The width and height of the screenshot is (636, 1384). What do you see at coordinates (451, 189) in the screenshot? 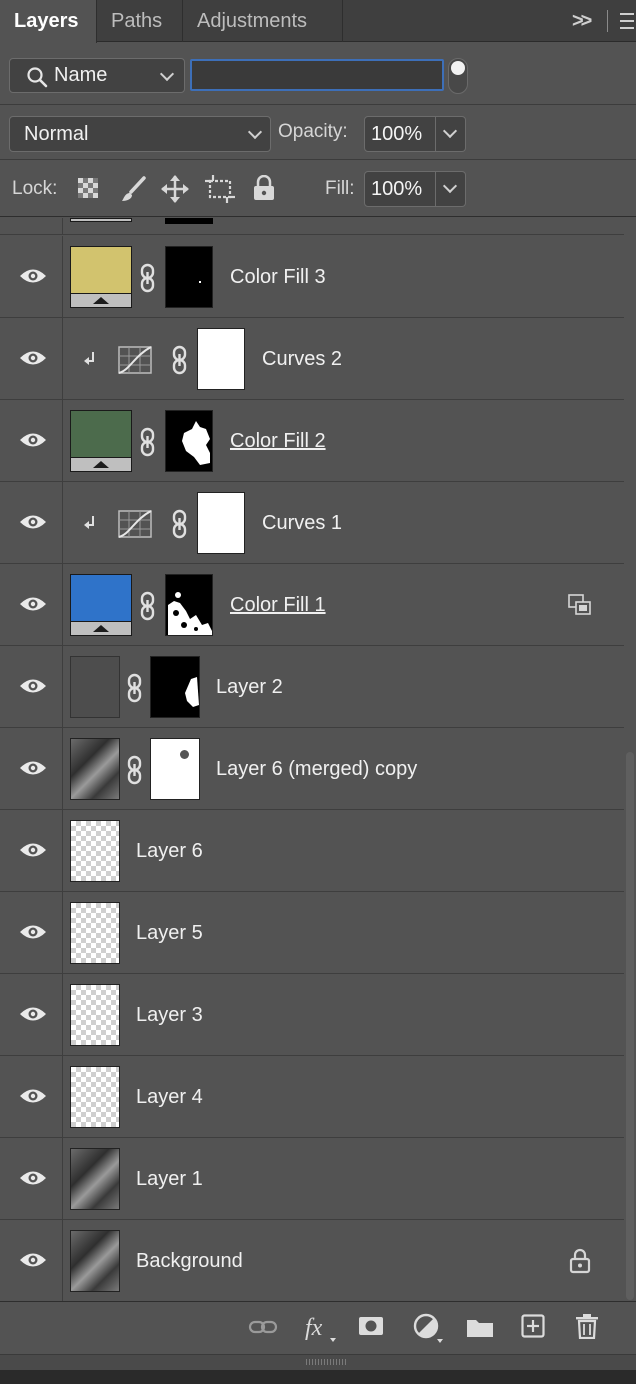
I see `fill-dropdown` at bounding box center [451, 189].